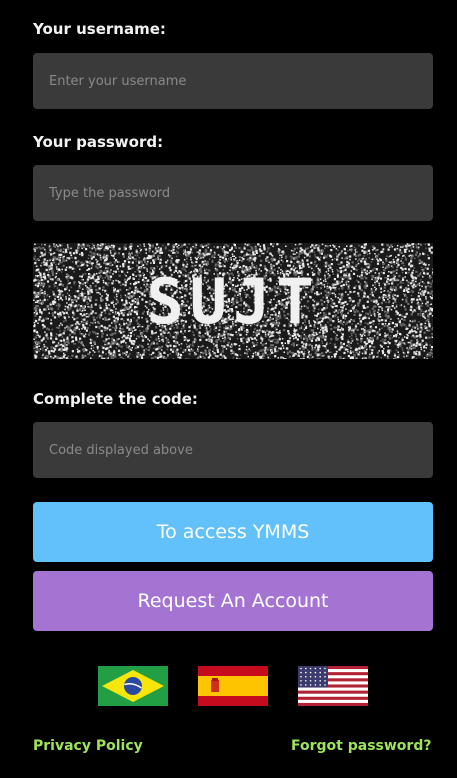 This screenshot has width=457, height=778. Describe the element at coordinates (361, 746) in the screenshot. I see `forgot-password-link: Forgot password?` at that location.